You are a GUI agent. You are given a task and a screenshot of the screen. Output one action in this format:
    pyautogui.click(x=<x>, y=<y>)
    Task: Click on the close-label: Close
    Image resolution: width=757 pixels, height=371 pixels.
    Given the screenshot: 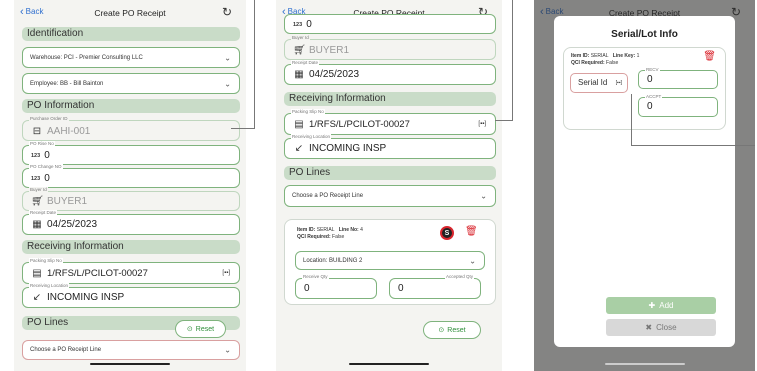 What is the action you would take?
    pyautogui.click(x=666, y=327)
    